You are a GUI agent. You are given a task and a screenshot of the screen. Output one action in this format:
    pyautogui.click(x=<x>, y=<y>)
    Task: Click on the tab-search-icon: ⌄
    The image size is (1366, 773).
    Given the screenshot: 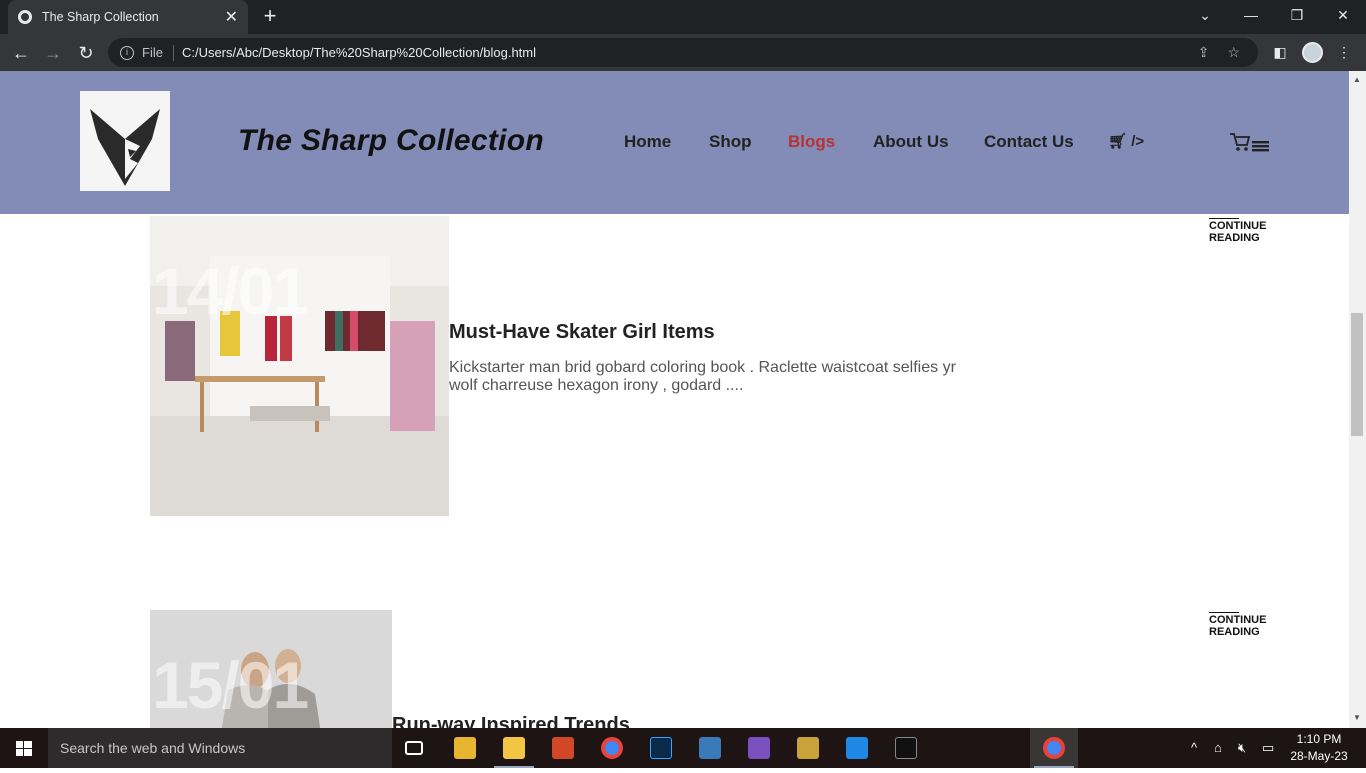 What is the action you would take?
    pyautogui.click(x=1205, y=15)
    